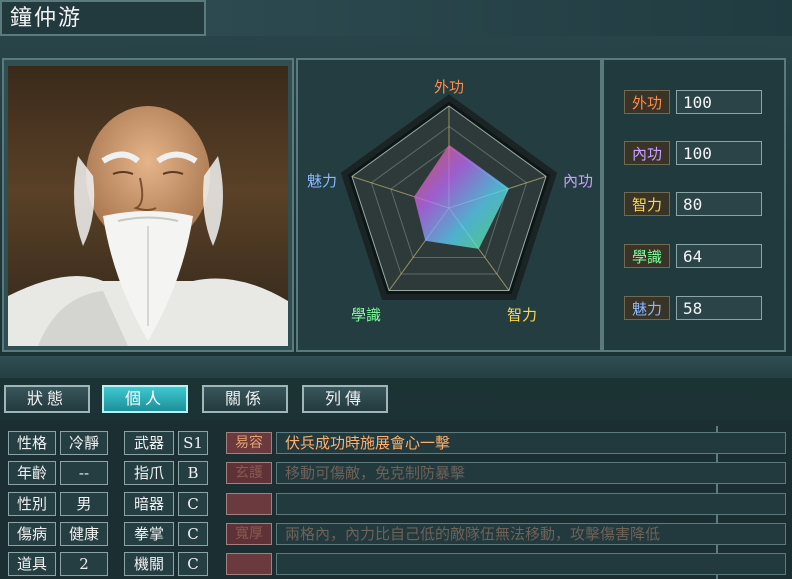 The height and width of the screenshot is (579, 792). Describe the element at coordinates (249, 443) in the screenshot. I see `skill-slot: 易容` at that location.